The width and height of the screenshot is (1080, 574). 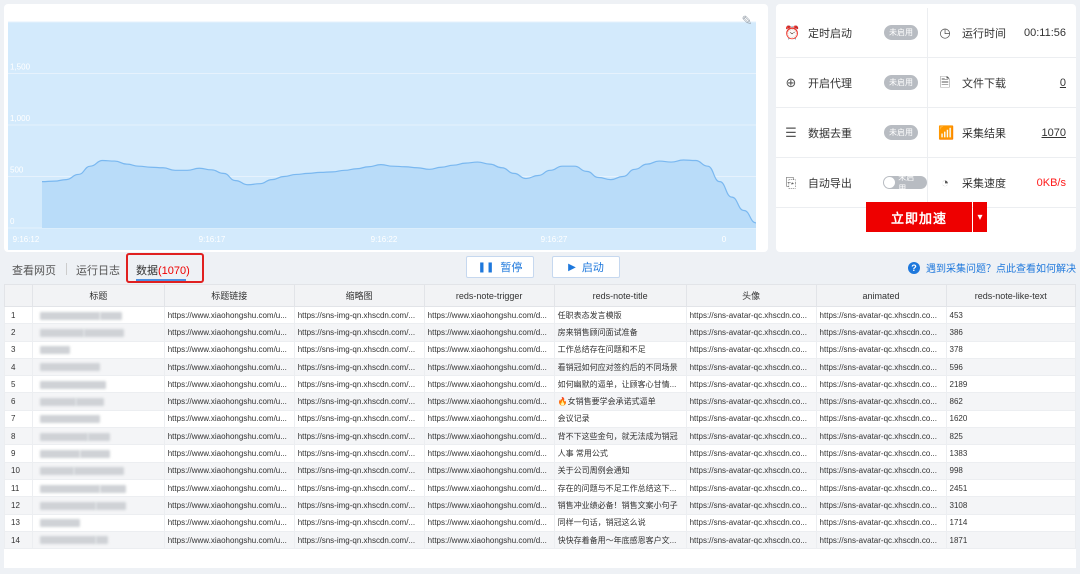 What do you see at coordinates (620, 367) in the screenshot?
I see `table-cell: 看销冠如何应对签约后的不同场景` at bounding box center [620, 367].